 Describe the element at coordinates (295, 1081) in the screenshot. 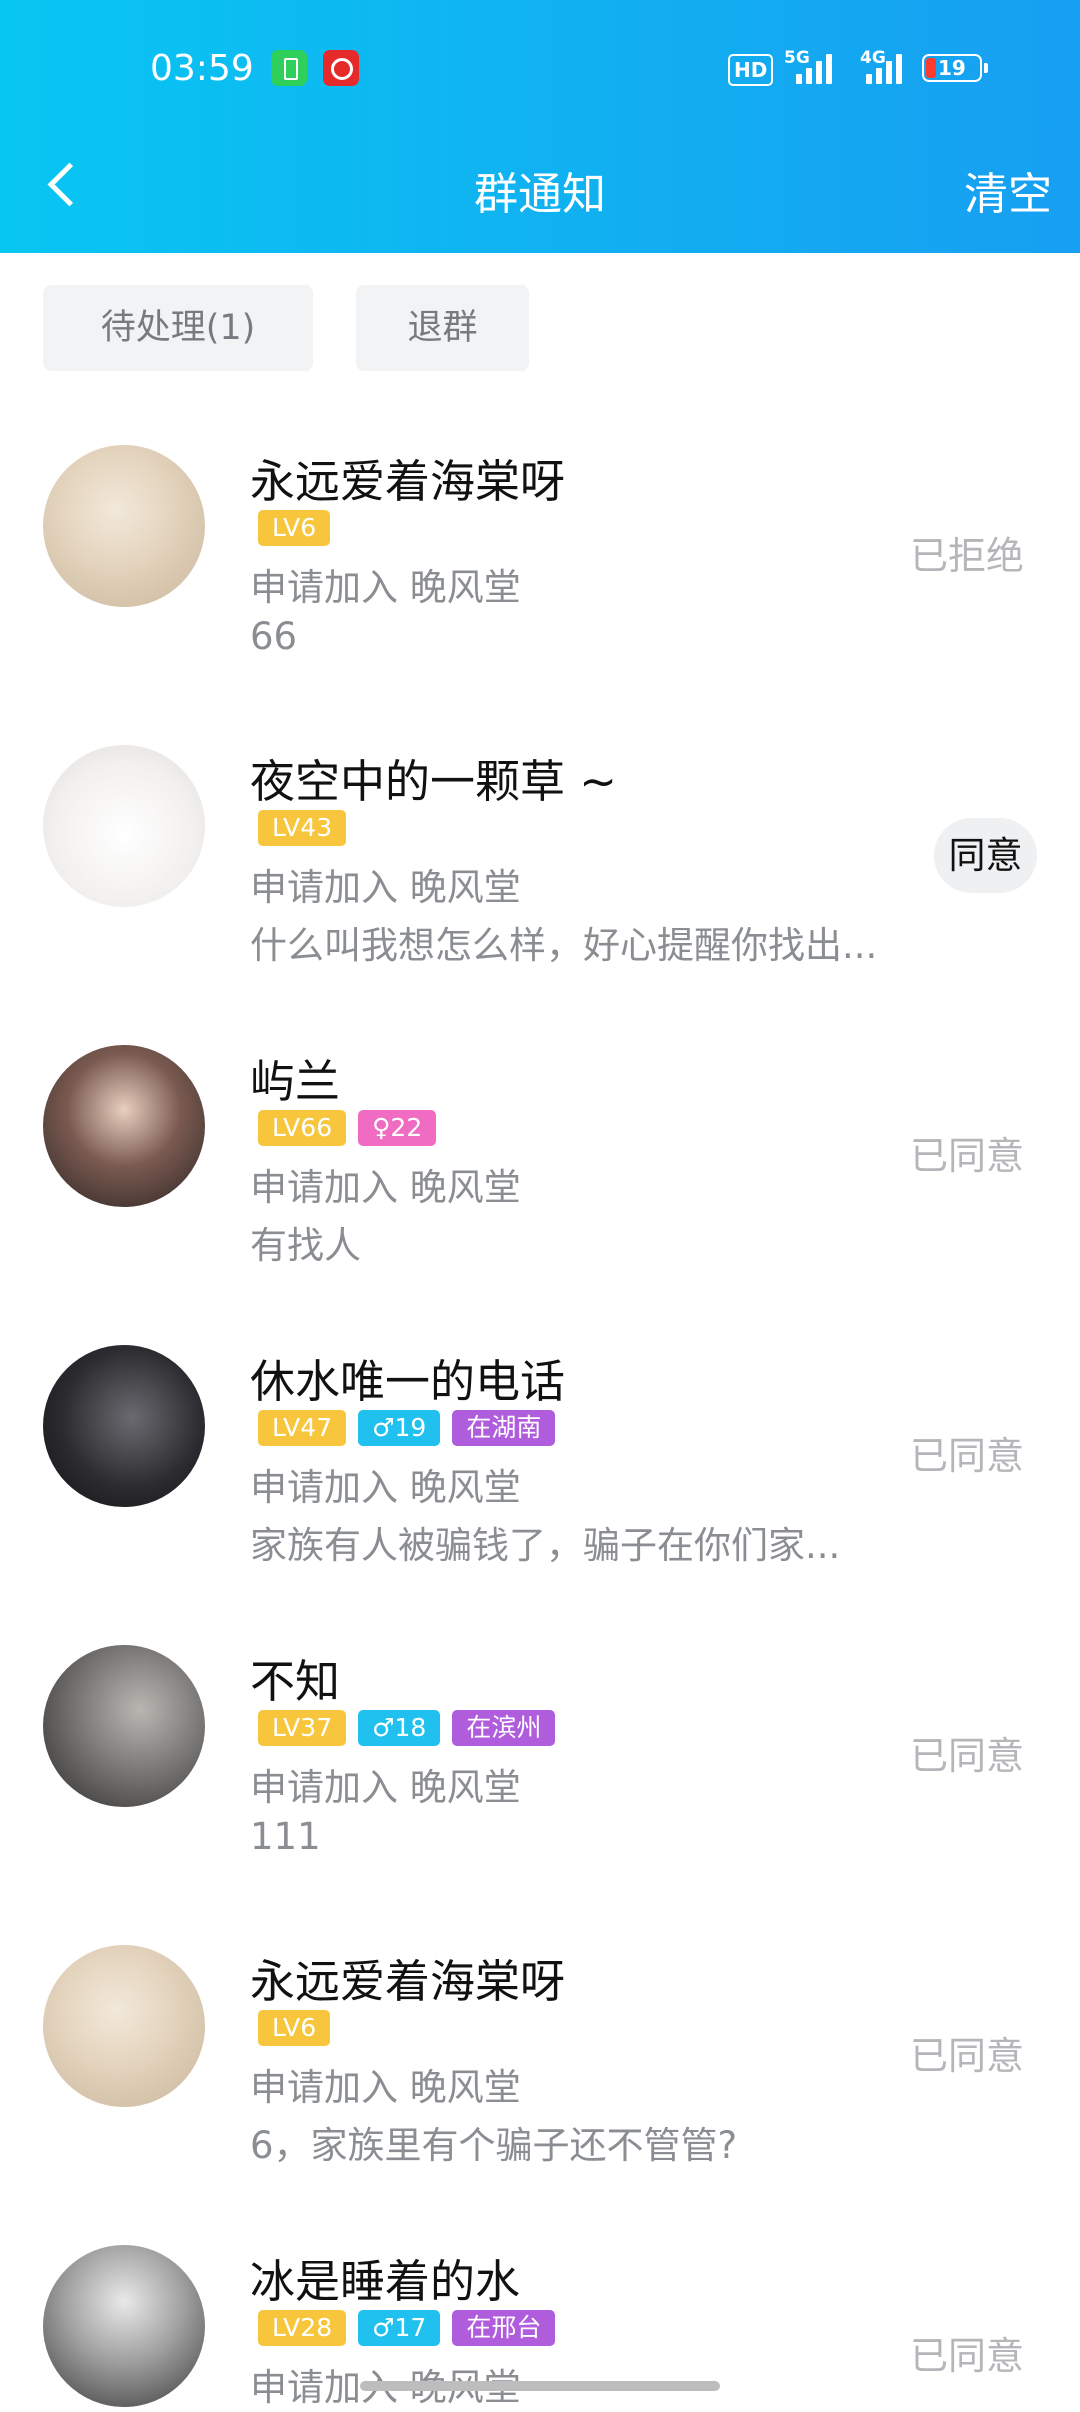

I see `user-name: 屿兰` at that location.